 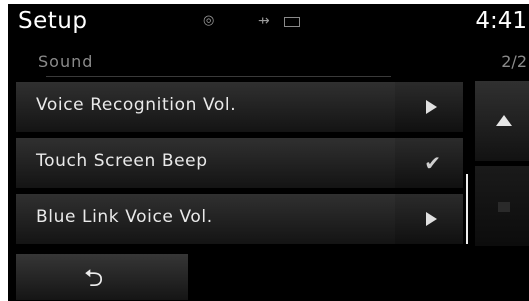 I want to click on arrow-up-icon, so click(x=504, y=120).